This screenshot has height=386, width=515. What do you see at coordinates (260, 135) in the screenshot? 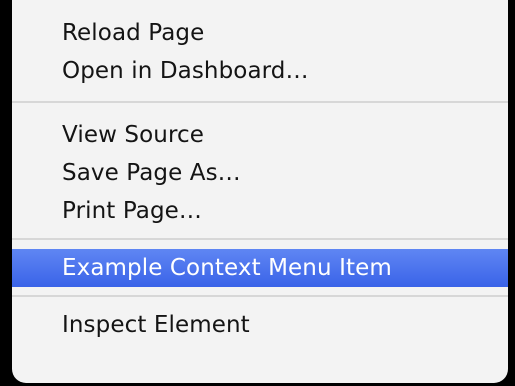
I see `menu-item-view-source: View Source` at bounding box center [260, 135].